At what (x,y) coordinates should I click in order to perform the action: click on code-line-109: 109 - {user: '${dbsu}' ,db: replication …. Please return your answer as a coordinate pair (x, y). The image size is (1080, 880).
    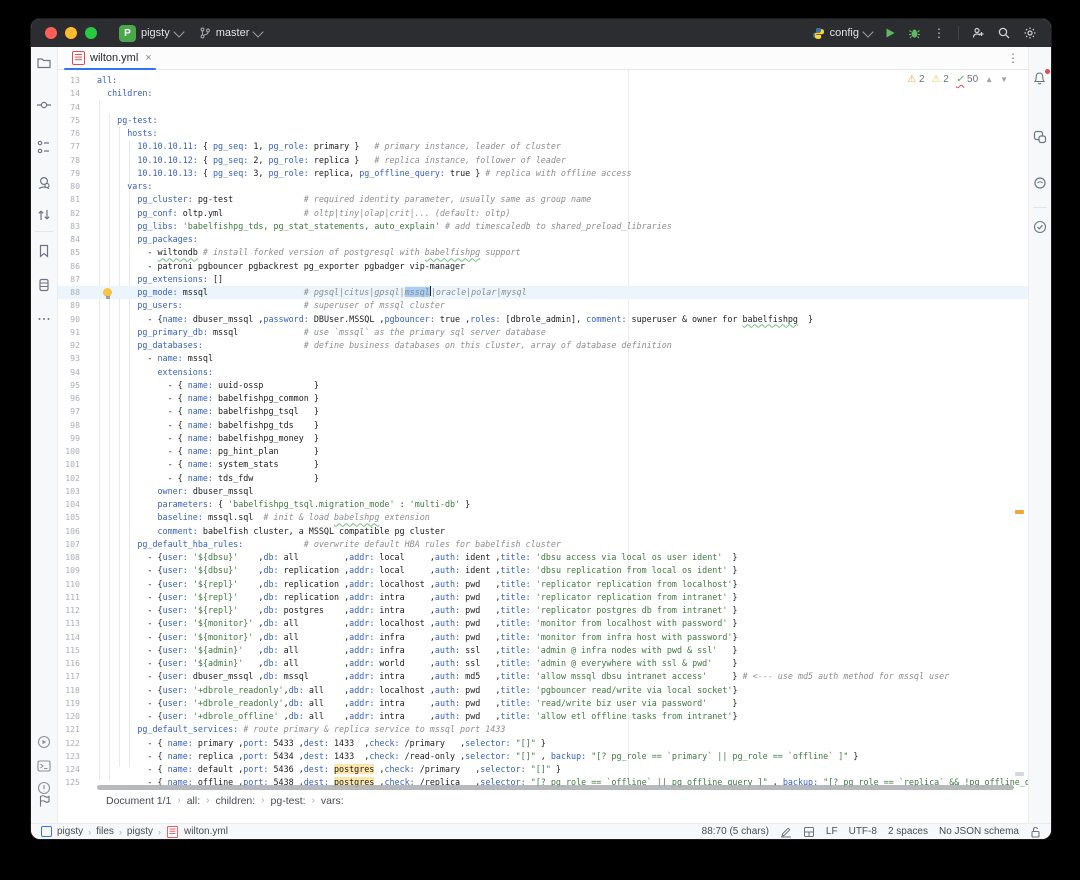
    Looking at the image, I should click on (543, 570).